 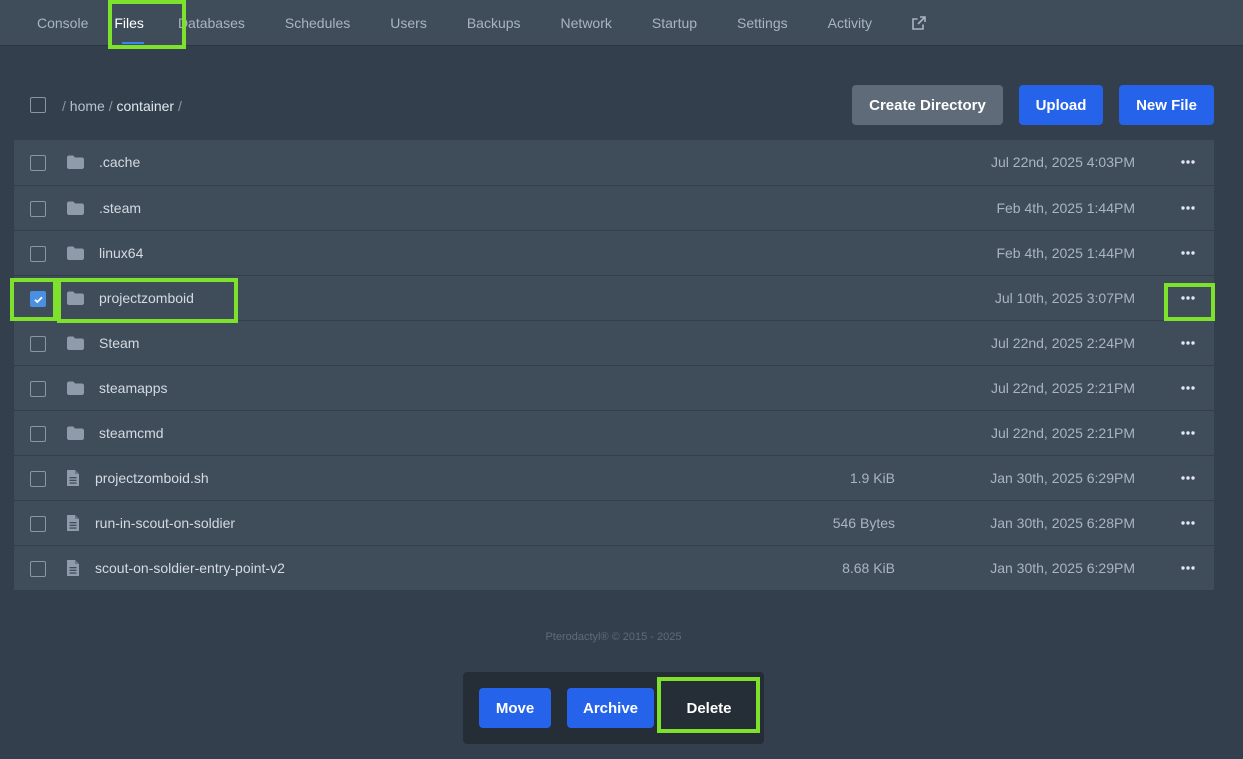 I want to click on tab-label: Startup, so click(x=674, y=22).